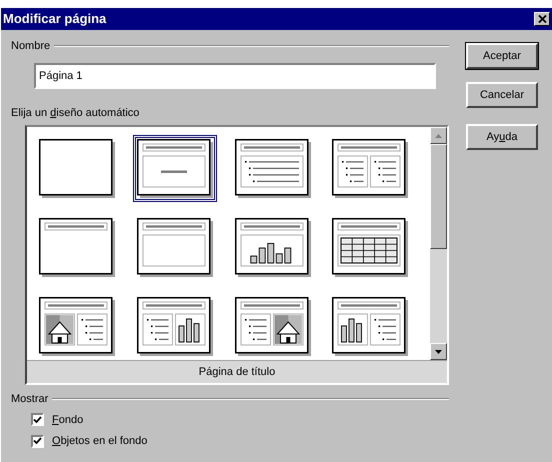  I want to click on layout-label: Elija un diseño automático, so click(75, 112).